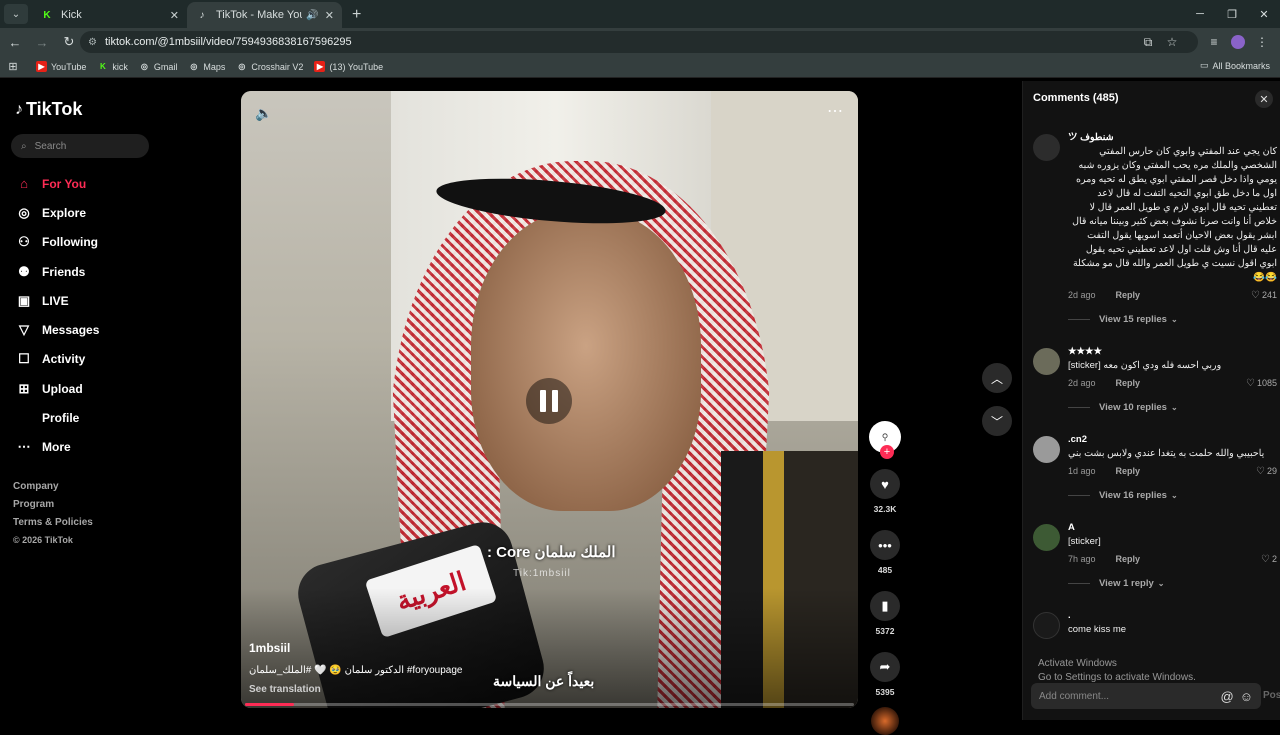  What do you see at coordinates (885, 692) in the screenshot?
I see `share-count: 5395` at bounding box center [885, 692].